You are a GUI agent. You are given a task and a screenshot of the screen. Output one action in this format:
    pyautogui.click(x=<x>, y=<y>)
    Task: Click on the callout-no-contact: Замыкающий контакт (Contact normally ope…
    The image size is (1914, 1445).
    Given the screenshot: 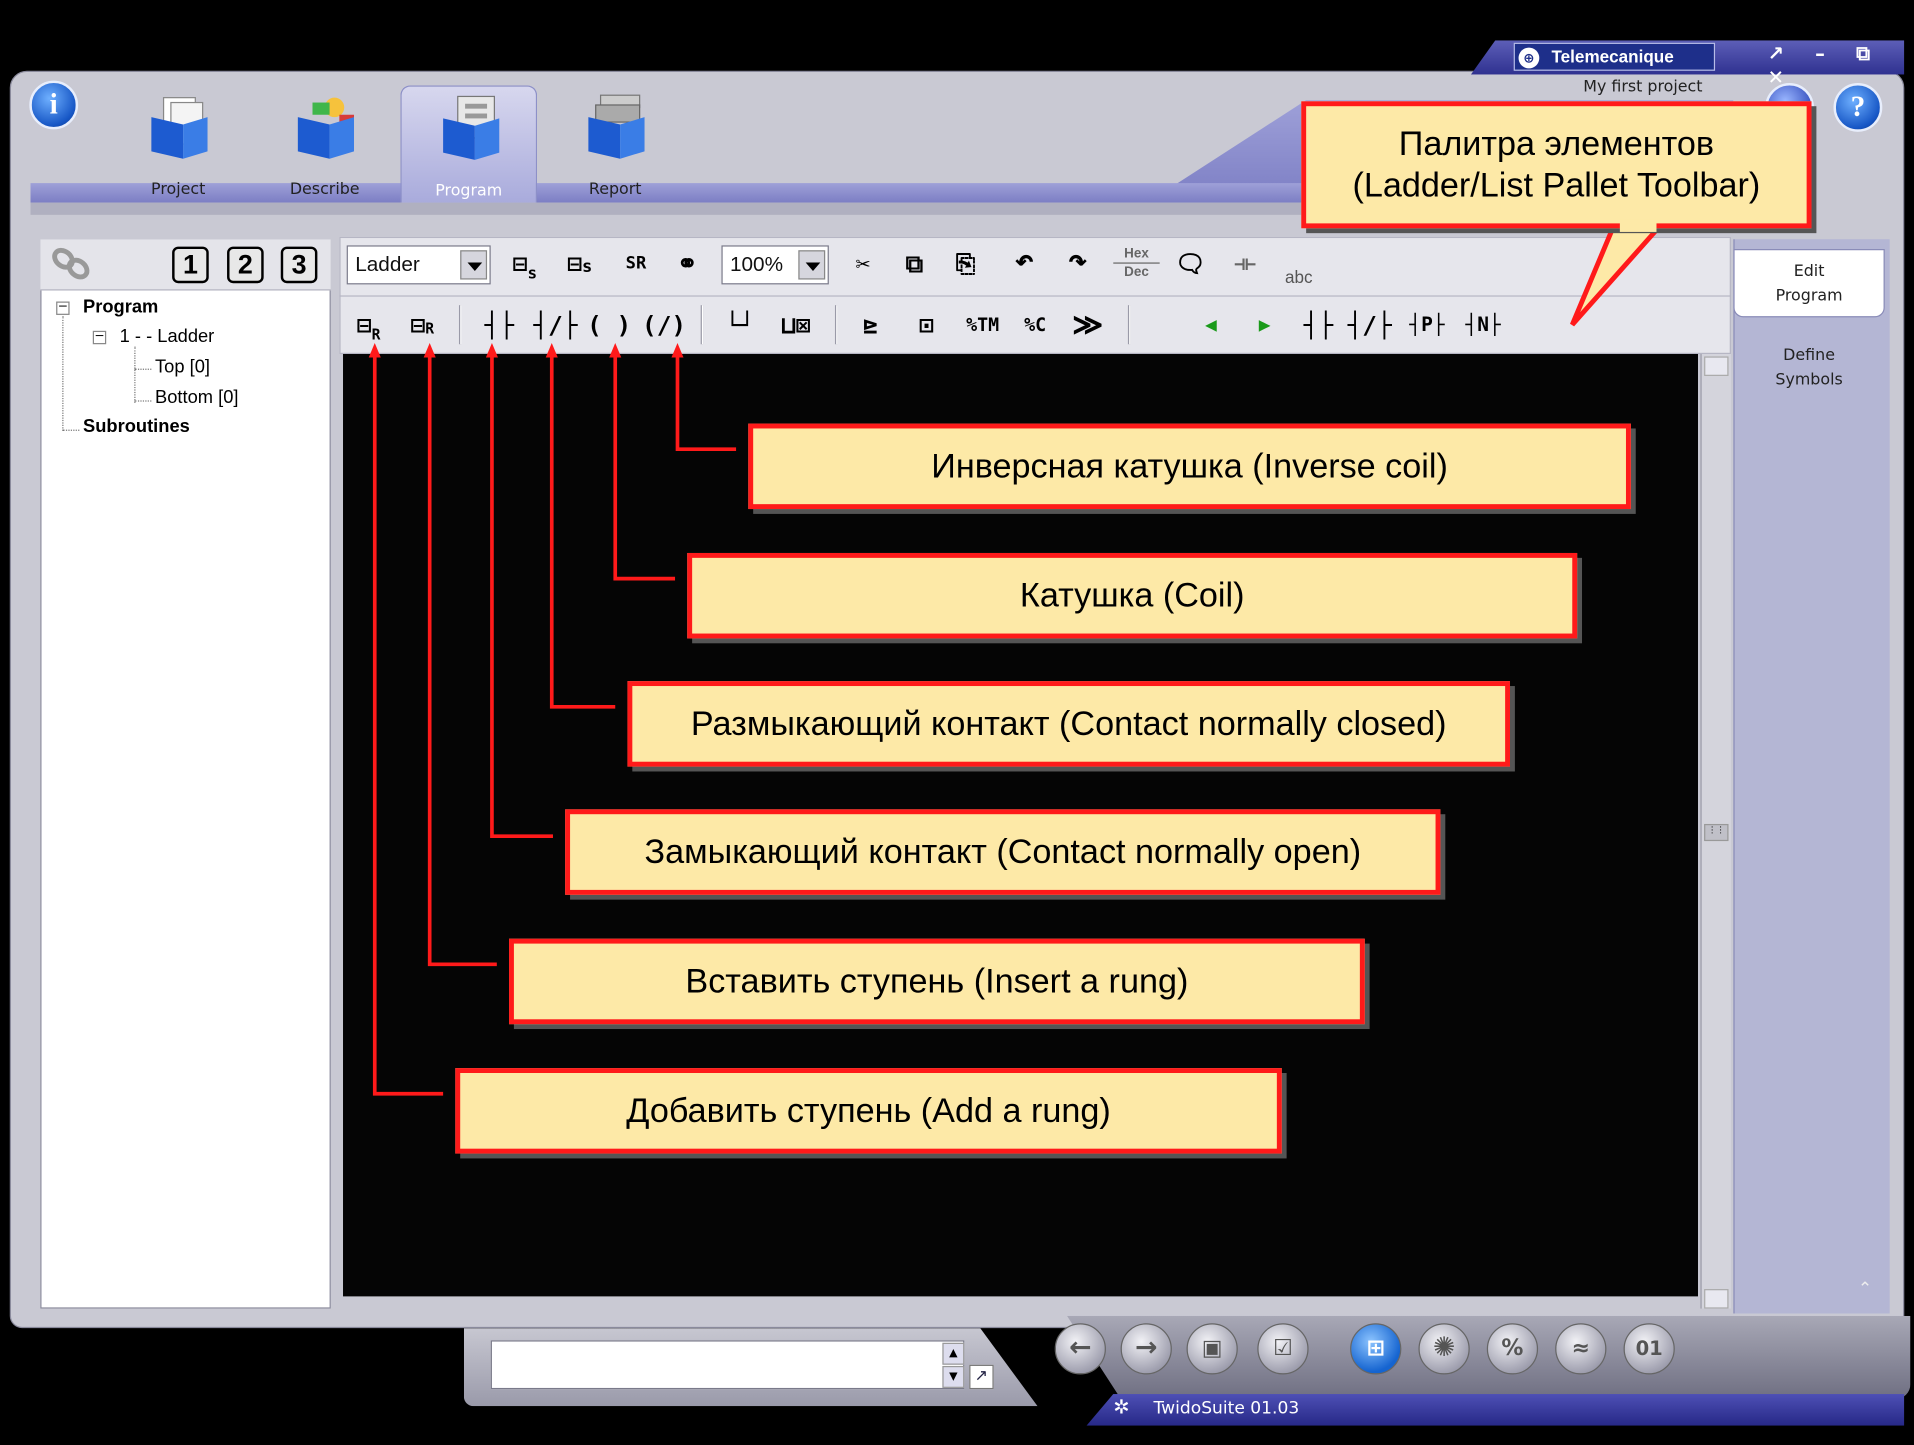 What is the action you would take?
    pyautogui.click(x=1003, y=852)
    